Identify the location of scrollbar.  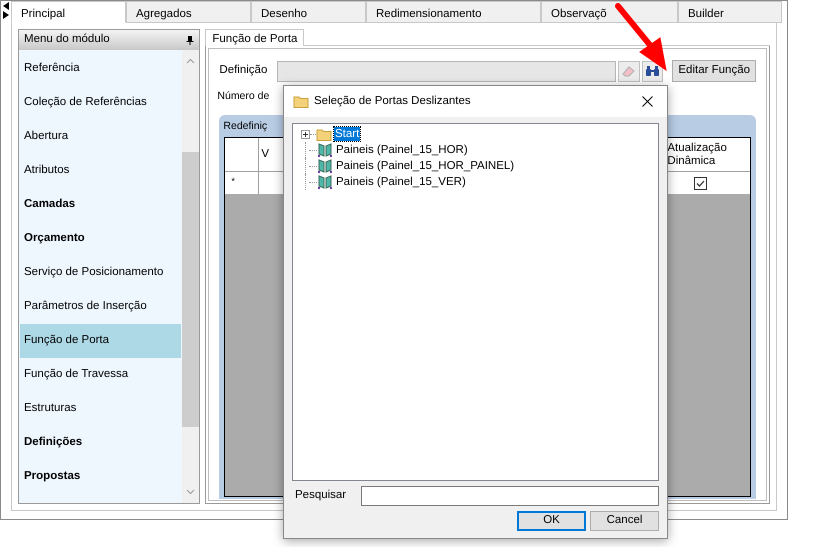
(191, 276).